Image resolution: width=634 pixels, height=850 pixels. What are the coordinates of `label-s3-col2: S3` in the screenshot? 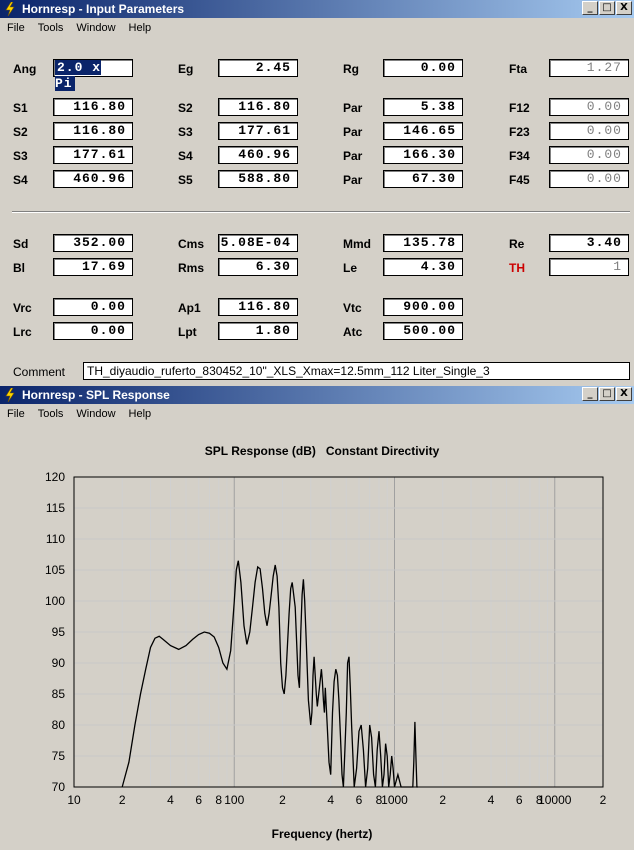 It's located at (185, 132).